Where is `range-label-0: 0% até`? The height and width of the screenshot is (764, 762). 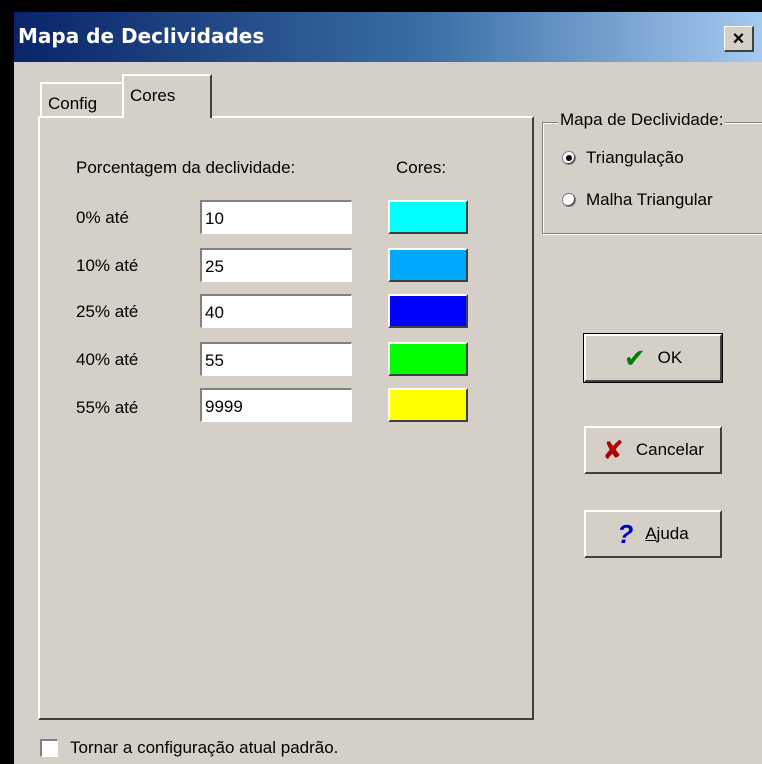 range-label-0: 0% até is located at coordinates (102, 217).